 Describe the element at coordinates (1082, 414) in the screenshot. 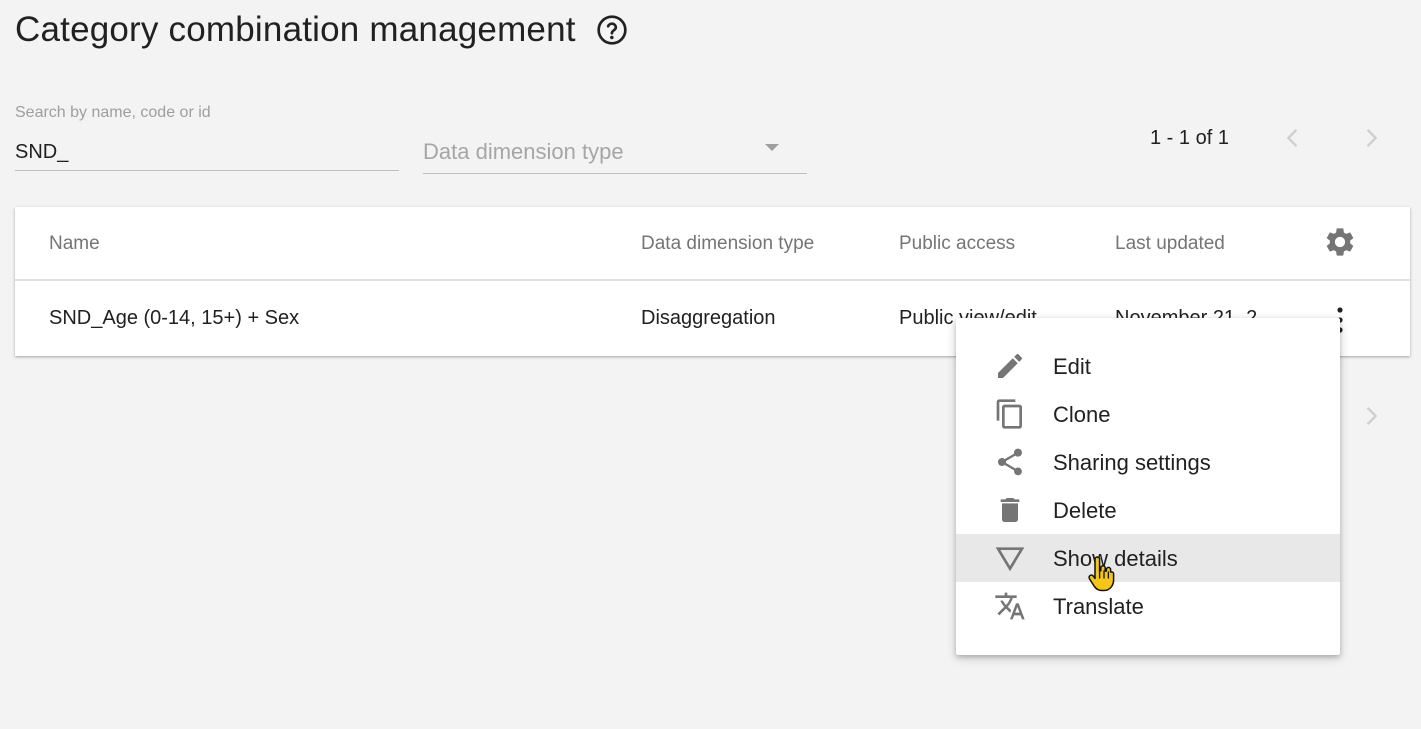

I see `menu-item-label: Clone` at that location.